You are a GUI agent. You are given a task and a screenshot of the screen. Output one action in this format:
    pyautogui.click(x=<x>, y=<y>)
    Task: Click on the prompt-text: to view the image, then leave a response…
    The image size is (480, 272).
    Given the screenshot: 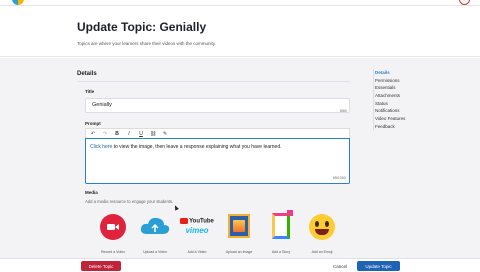 What is the action you would take?
    pyautogui.click(x=197, y=147)
    